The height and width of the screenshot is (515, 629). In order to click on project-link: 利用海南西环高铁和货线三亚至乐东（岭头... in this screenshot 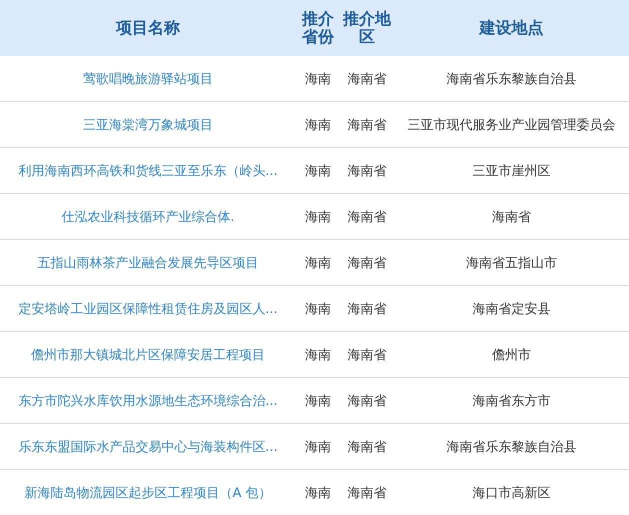, I will do `click(148, 171)`.